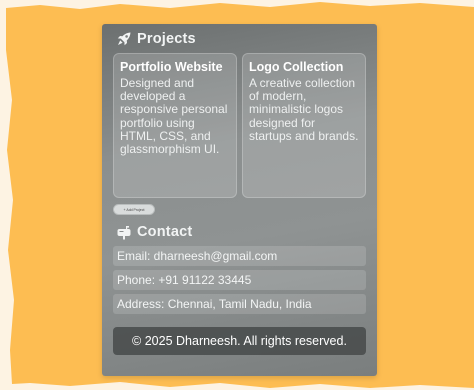 This screenshot has width=474, height=390. I want to click on projects-heading-label: Projects, so click(166, 39).